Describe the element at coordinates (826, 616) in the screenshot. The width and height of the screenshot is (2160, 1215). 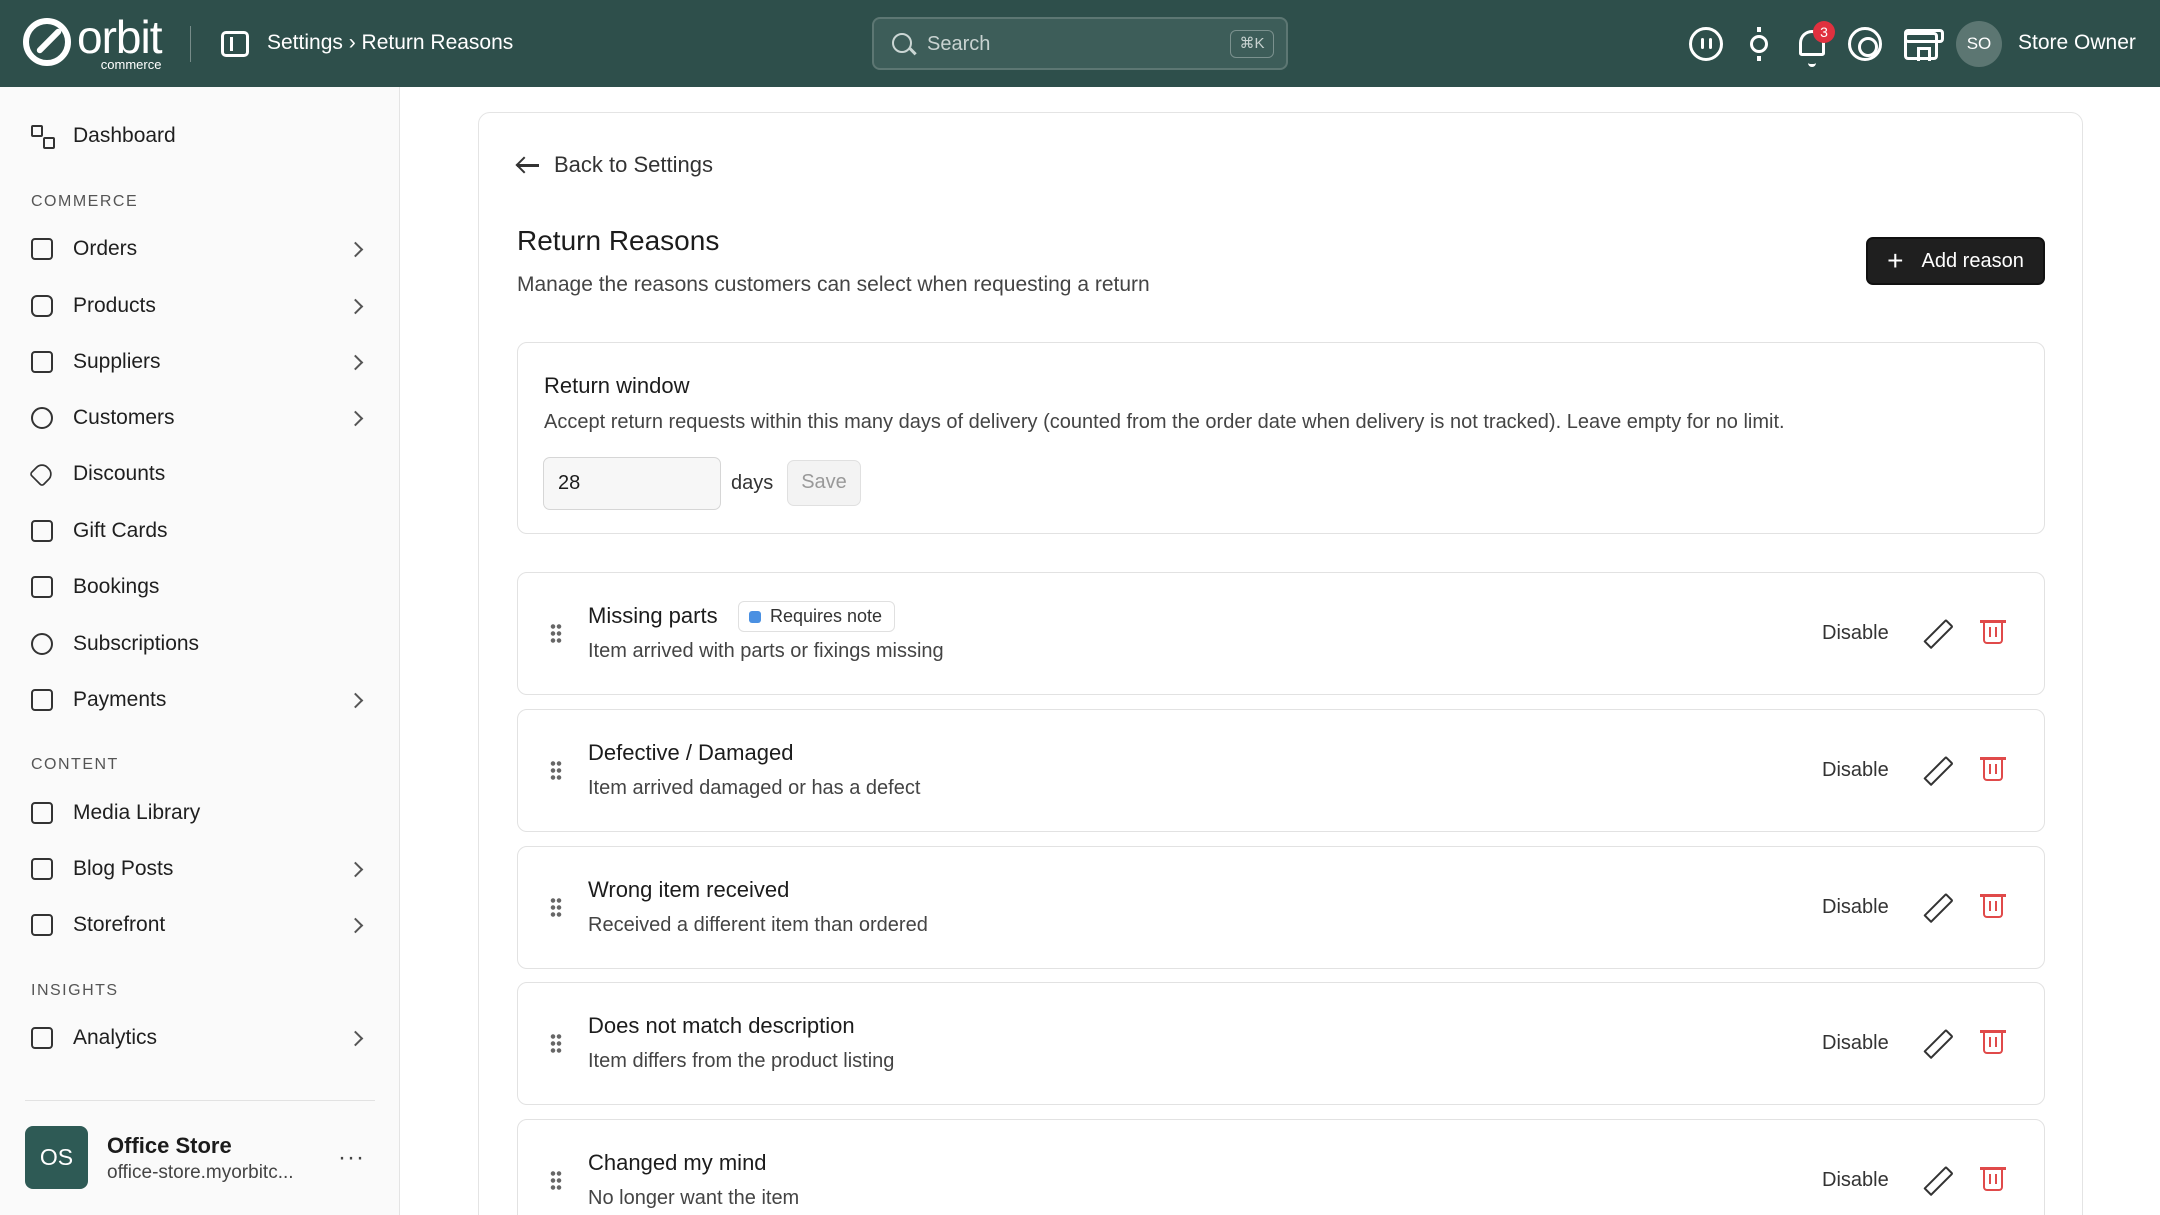
I see `badge-label: Requires note` at that location.